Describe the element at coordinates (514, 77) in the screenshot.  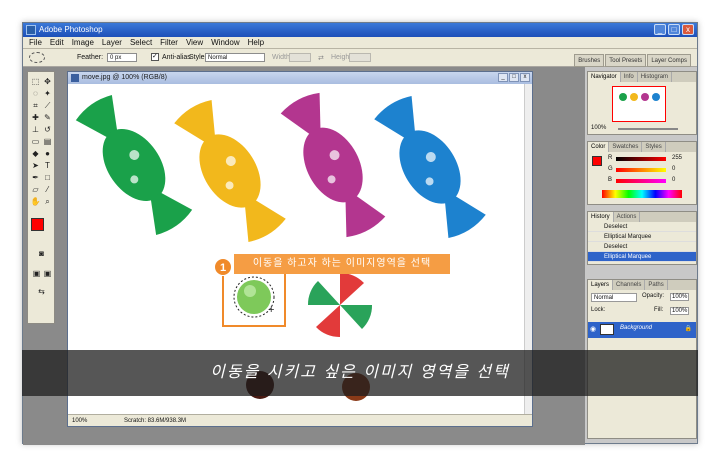
I see `doc-maximize-button: □` at that location.